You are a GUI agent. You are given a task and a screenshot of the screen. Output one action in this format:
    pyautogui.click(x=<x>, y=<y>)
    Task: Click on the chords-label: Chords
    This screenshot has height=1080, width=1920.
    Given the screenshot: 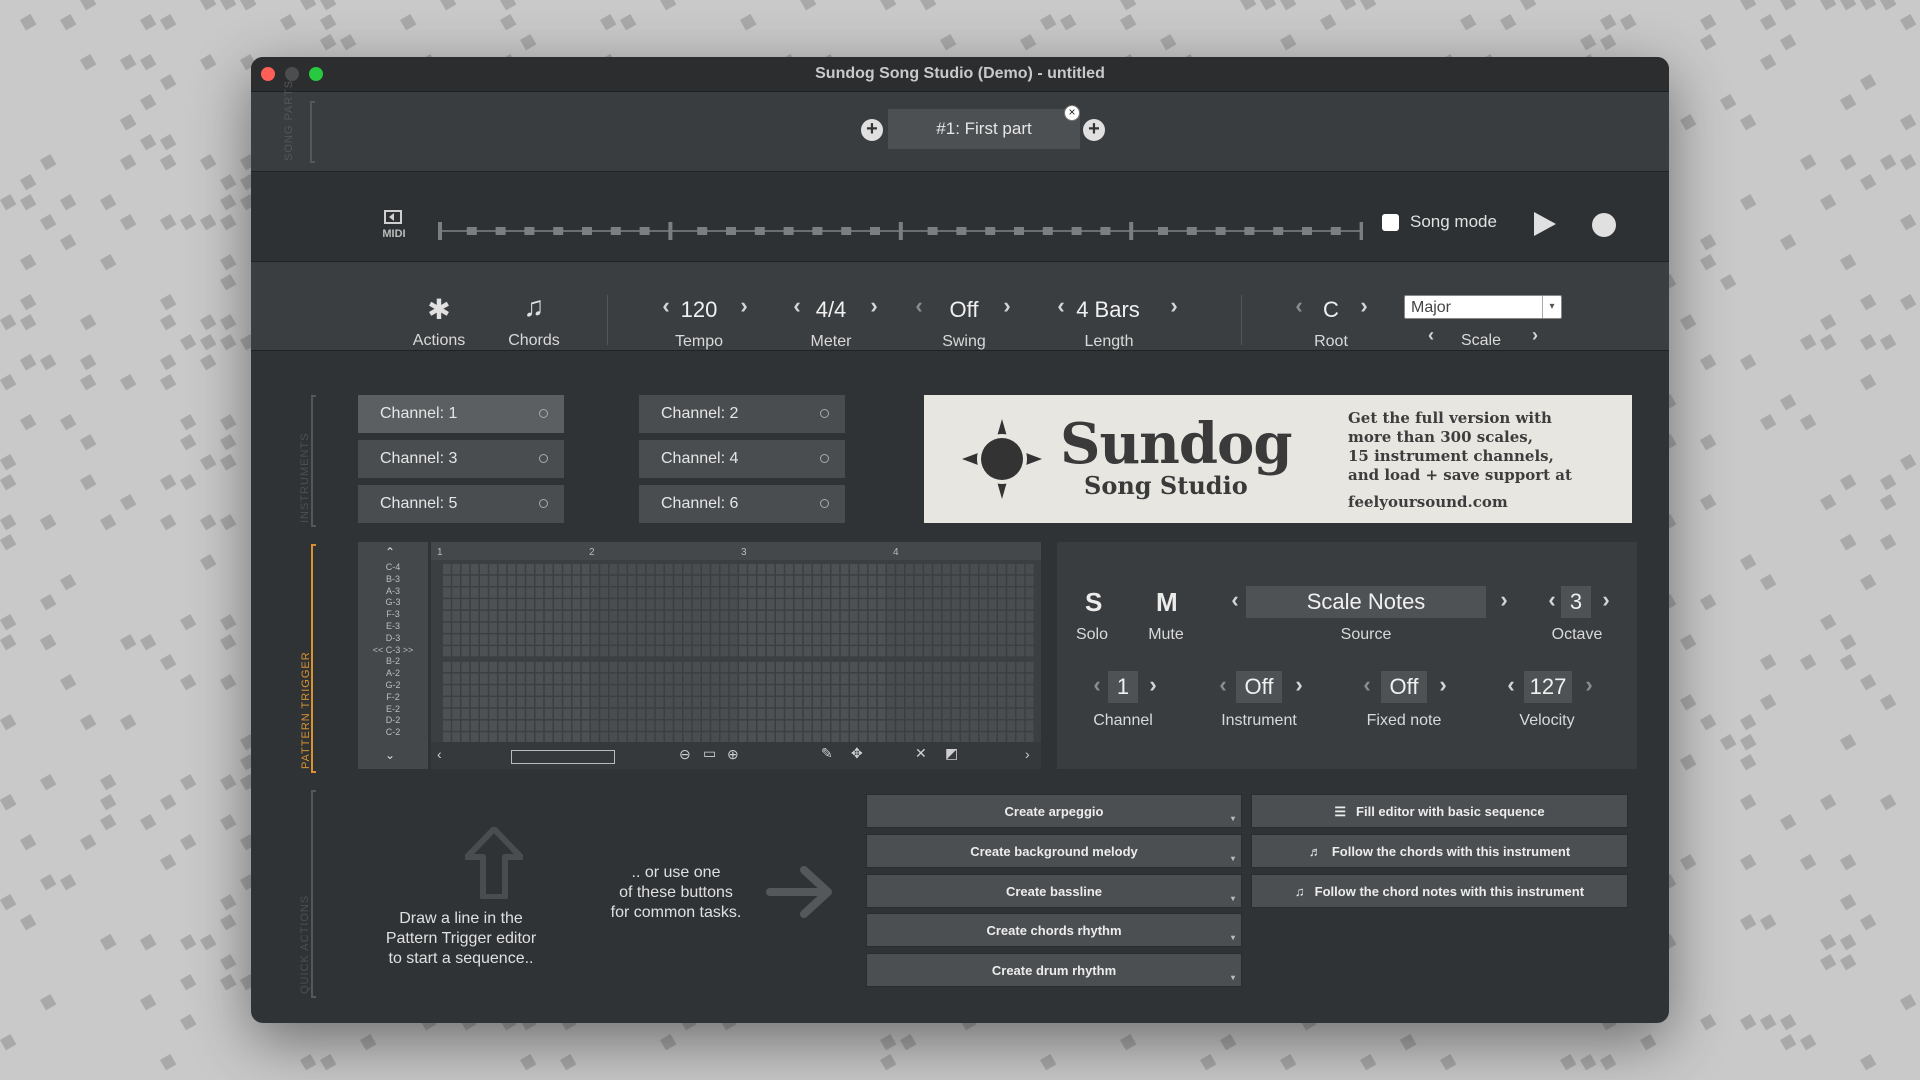 What is the action you would take?
    pyautogui.click(x=534, y=341)
    